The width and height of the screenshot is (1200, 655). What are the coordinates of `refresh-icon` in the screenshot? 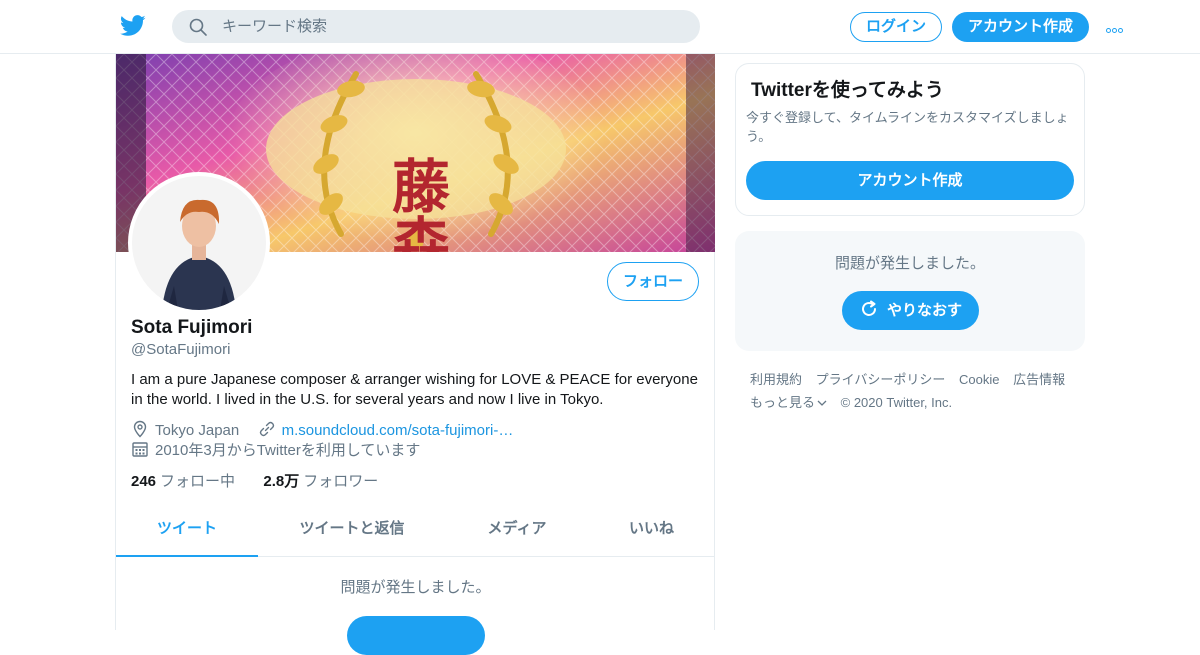 It's located at (869, 308).